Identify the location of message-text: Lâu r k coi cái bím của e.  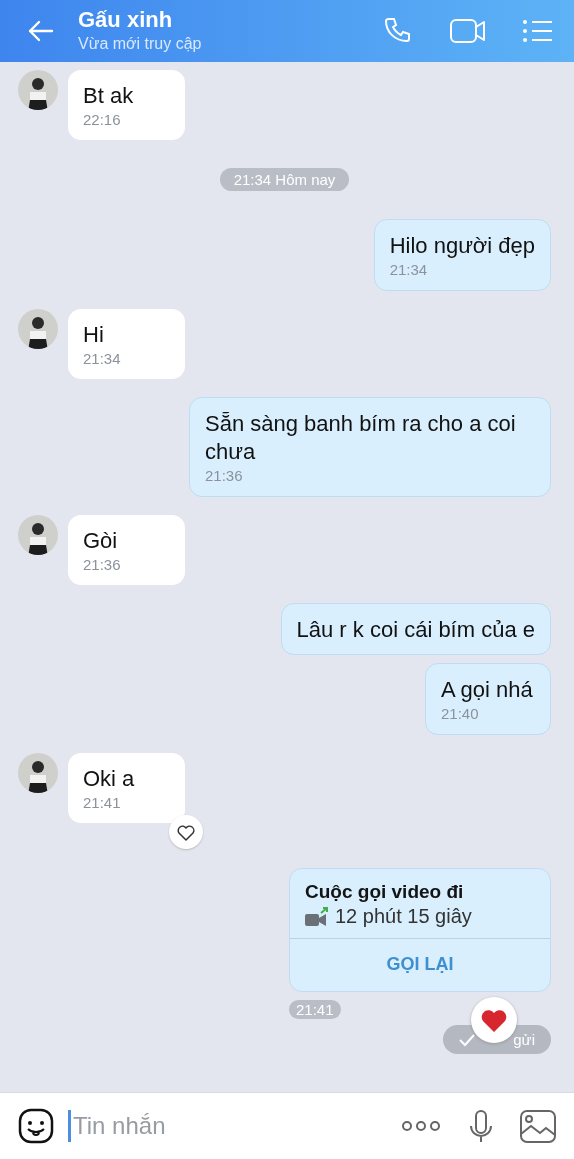
(415, 630).